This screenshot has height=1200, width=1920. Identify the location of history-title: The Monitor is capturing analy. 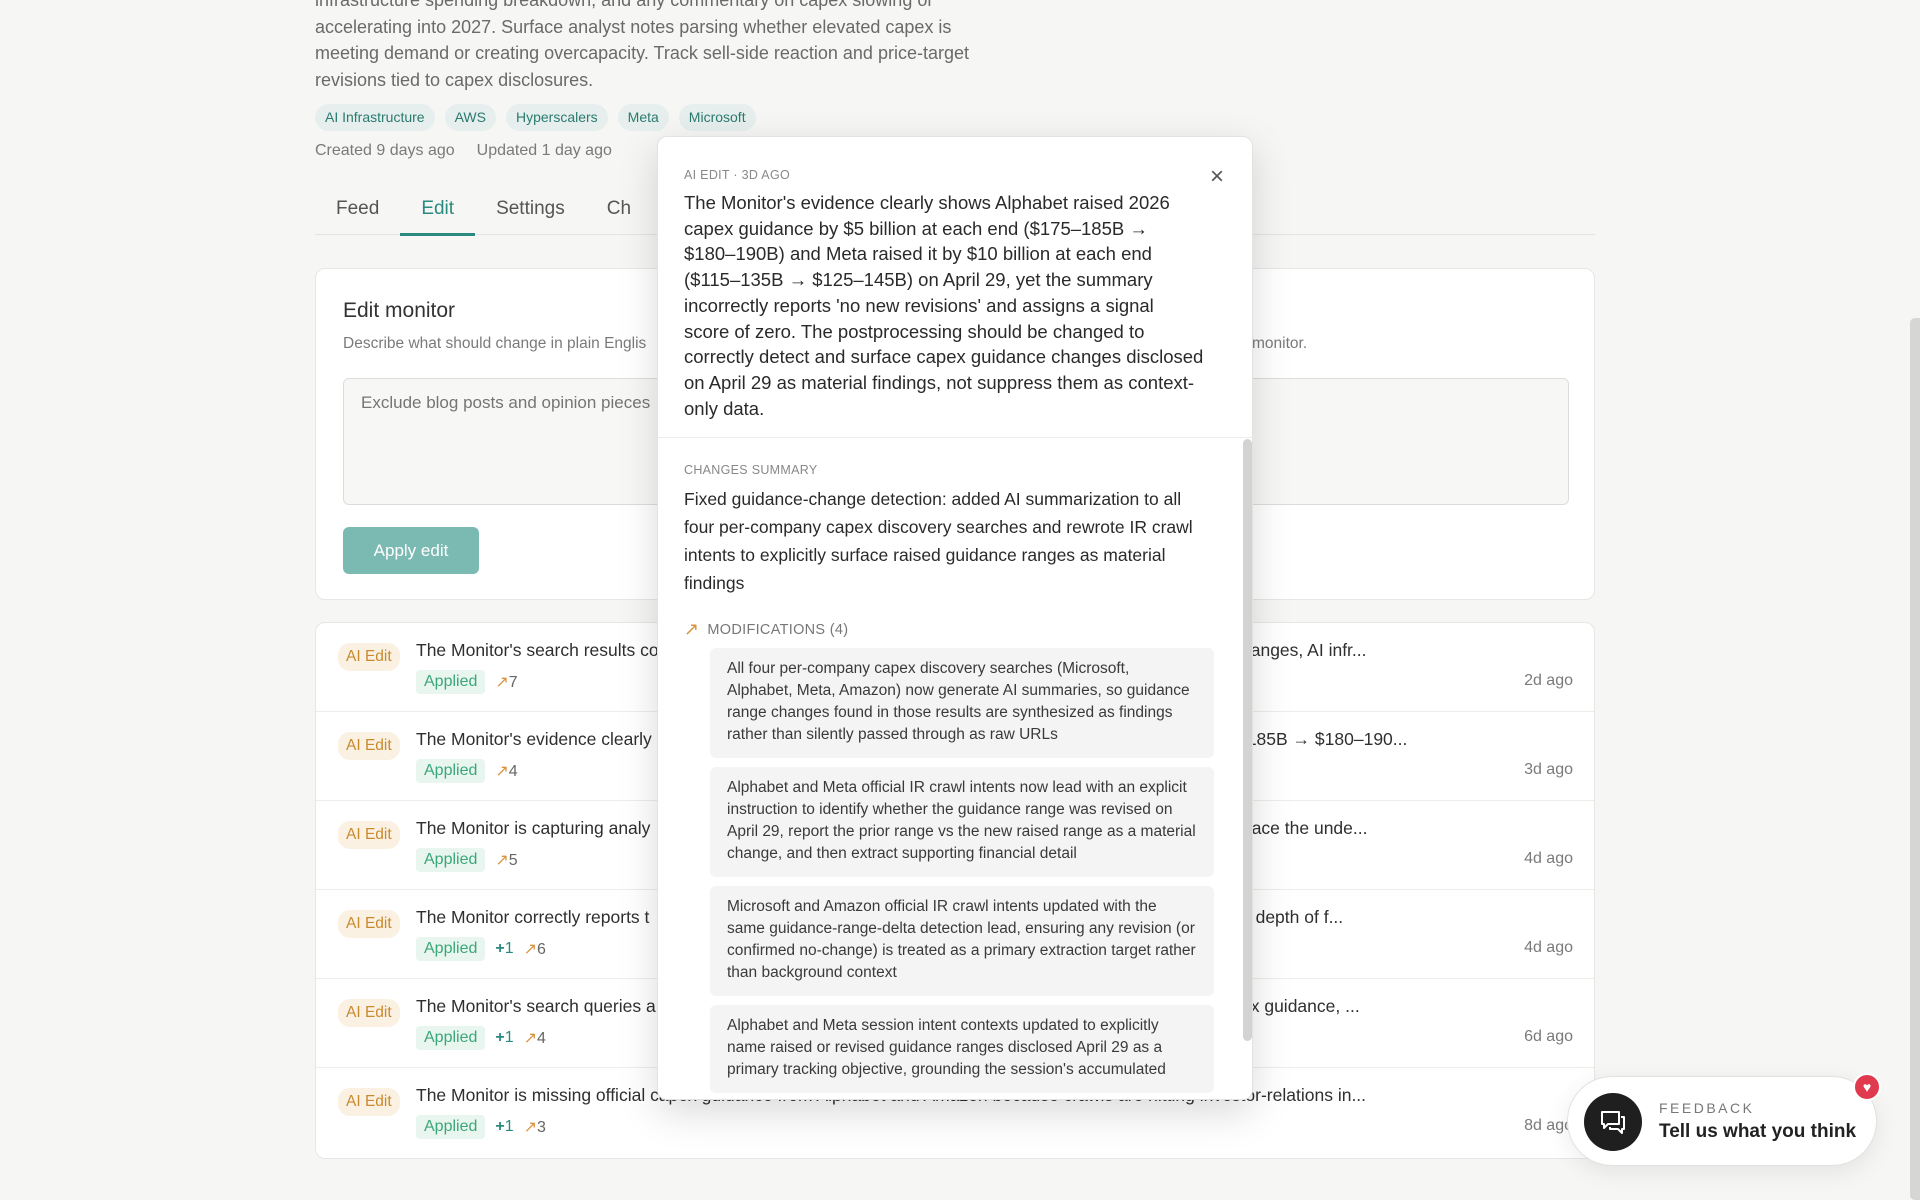
(533, 828).